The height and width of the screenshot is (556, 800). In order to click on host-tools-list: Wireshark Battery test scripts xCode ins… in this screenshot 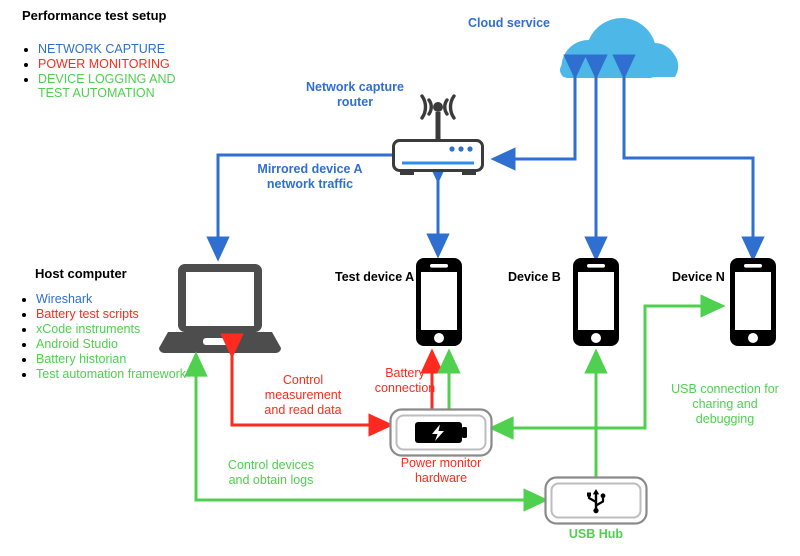, I will do `click(119, 337)`.